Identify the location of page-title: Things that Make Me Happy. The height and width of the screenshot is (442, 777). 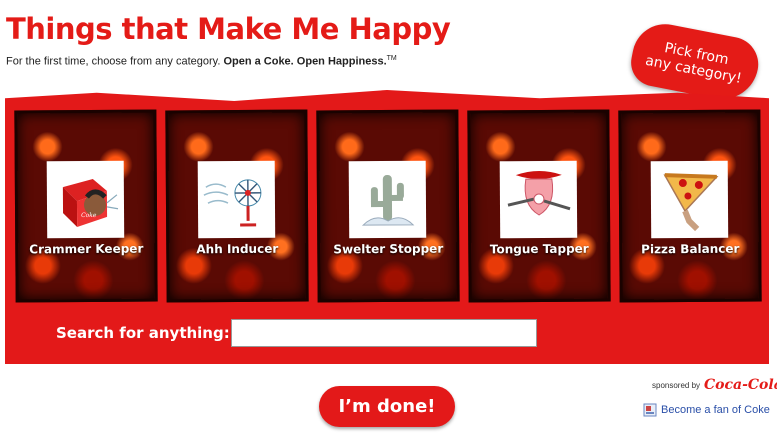
(228, 29).